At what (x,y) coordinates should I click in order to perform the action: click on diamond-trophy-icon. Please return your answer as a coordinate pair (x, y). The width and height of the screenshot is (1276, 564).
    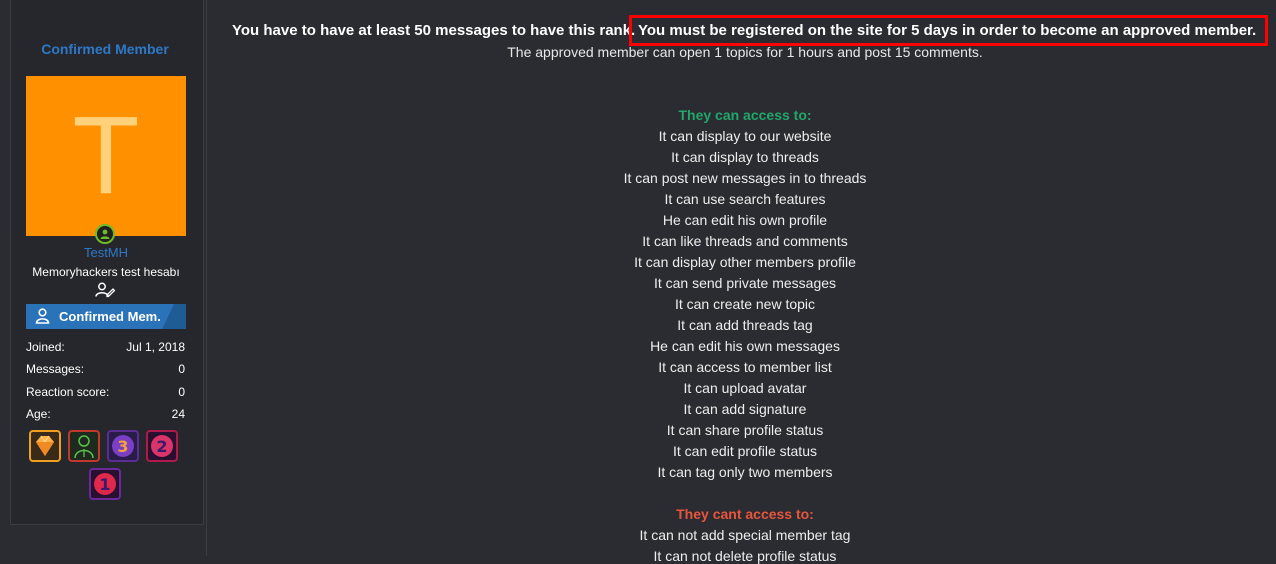
    Looking at the image, I should click on (45, 446).